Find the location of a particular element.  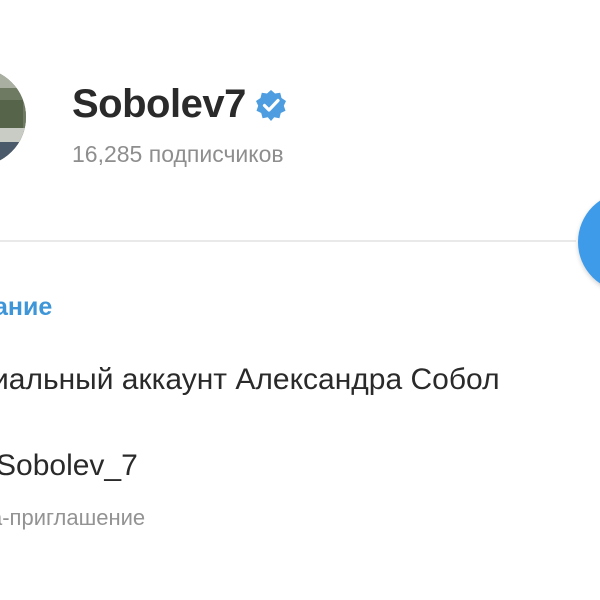

verified-badge-icon is located at coordinates (271, 105).